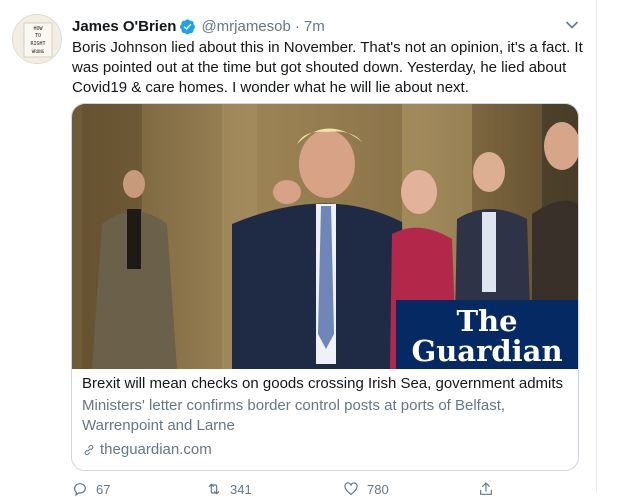  What do you see at coordinates (572, 25) in the screenshot?
I see `chevron-down-icon` at bounding box center [572, 25].